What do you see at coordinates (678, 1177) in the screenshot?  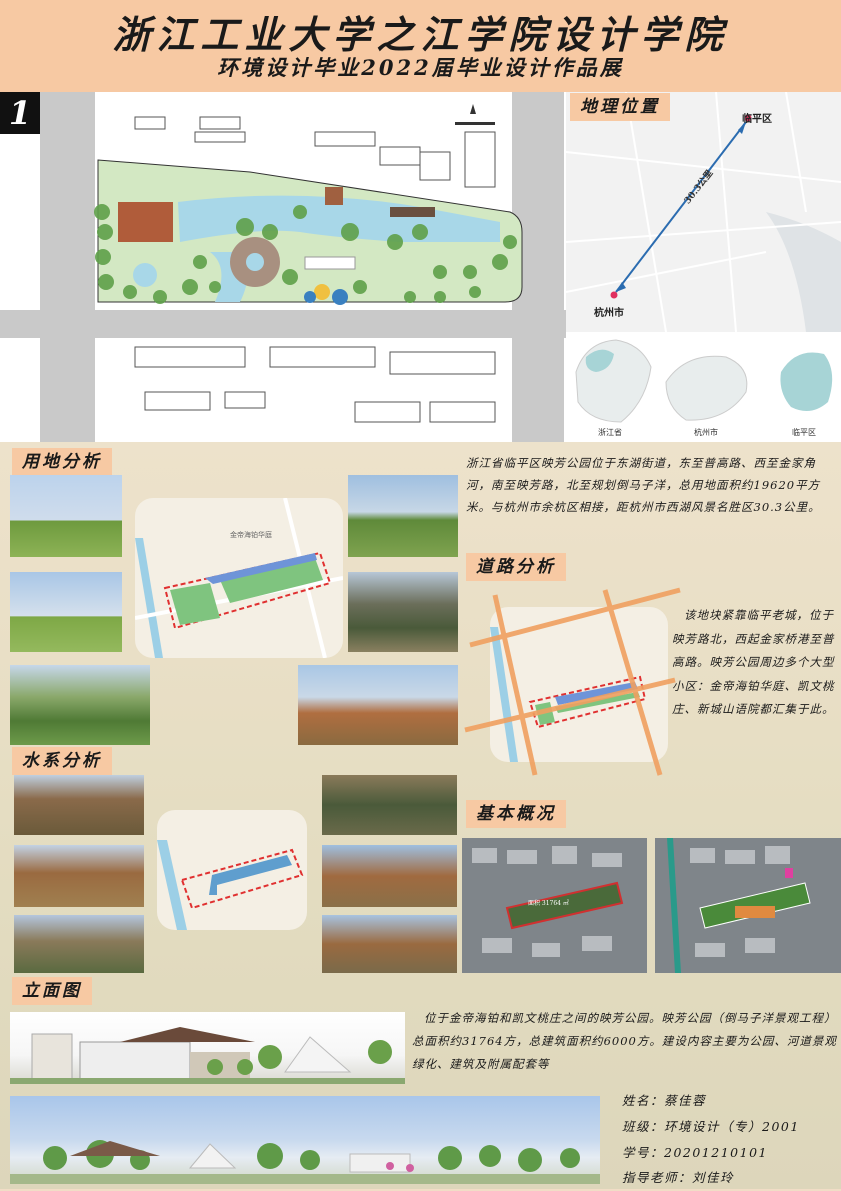 I see `advisor: 指导老师：刘佳玲` at bounding box center [678, 1177].